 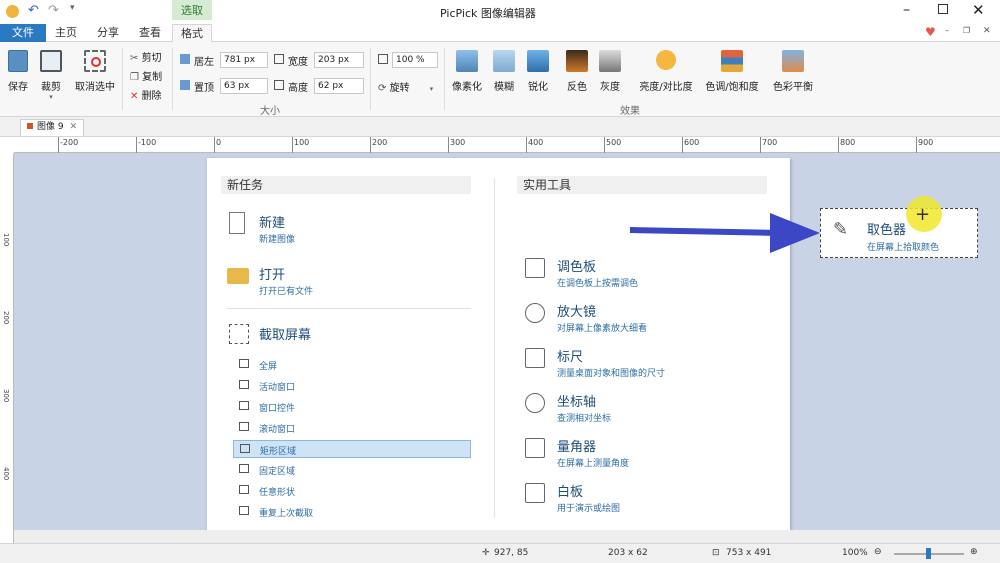 What do you see at coordinates (51, 97) in the screenshot?
I see `crop-dropdown-icon: ▾` at bounding box center [51, 97].